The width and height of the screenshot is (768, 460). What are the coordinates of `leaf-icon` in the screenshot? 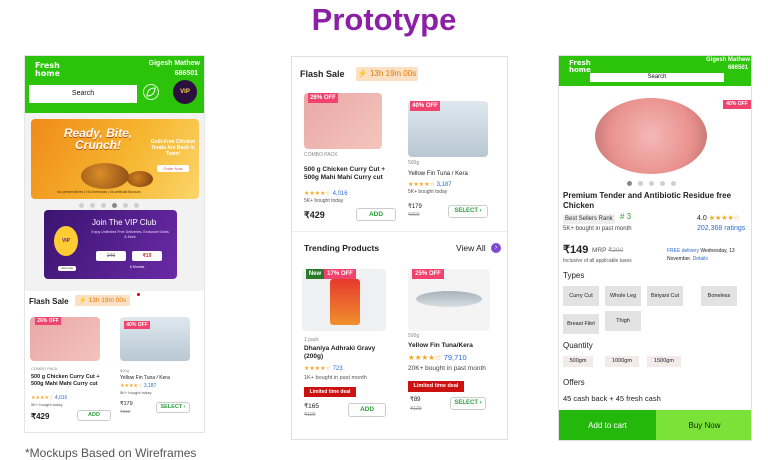 It's located at (151, 92).